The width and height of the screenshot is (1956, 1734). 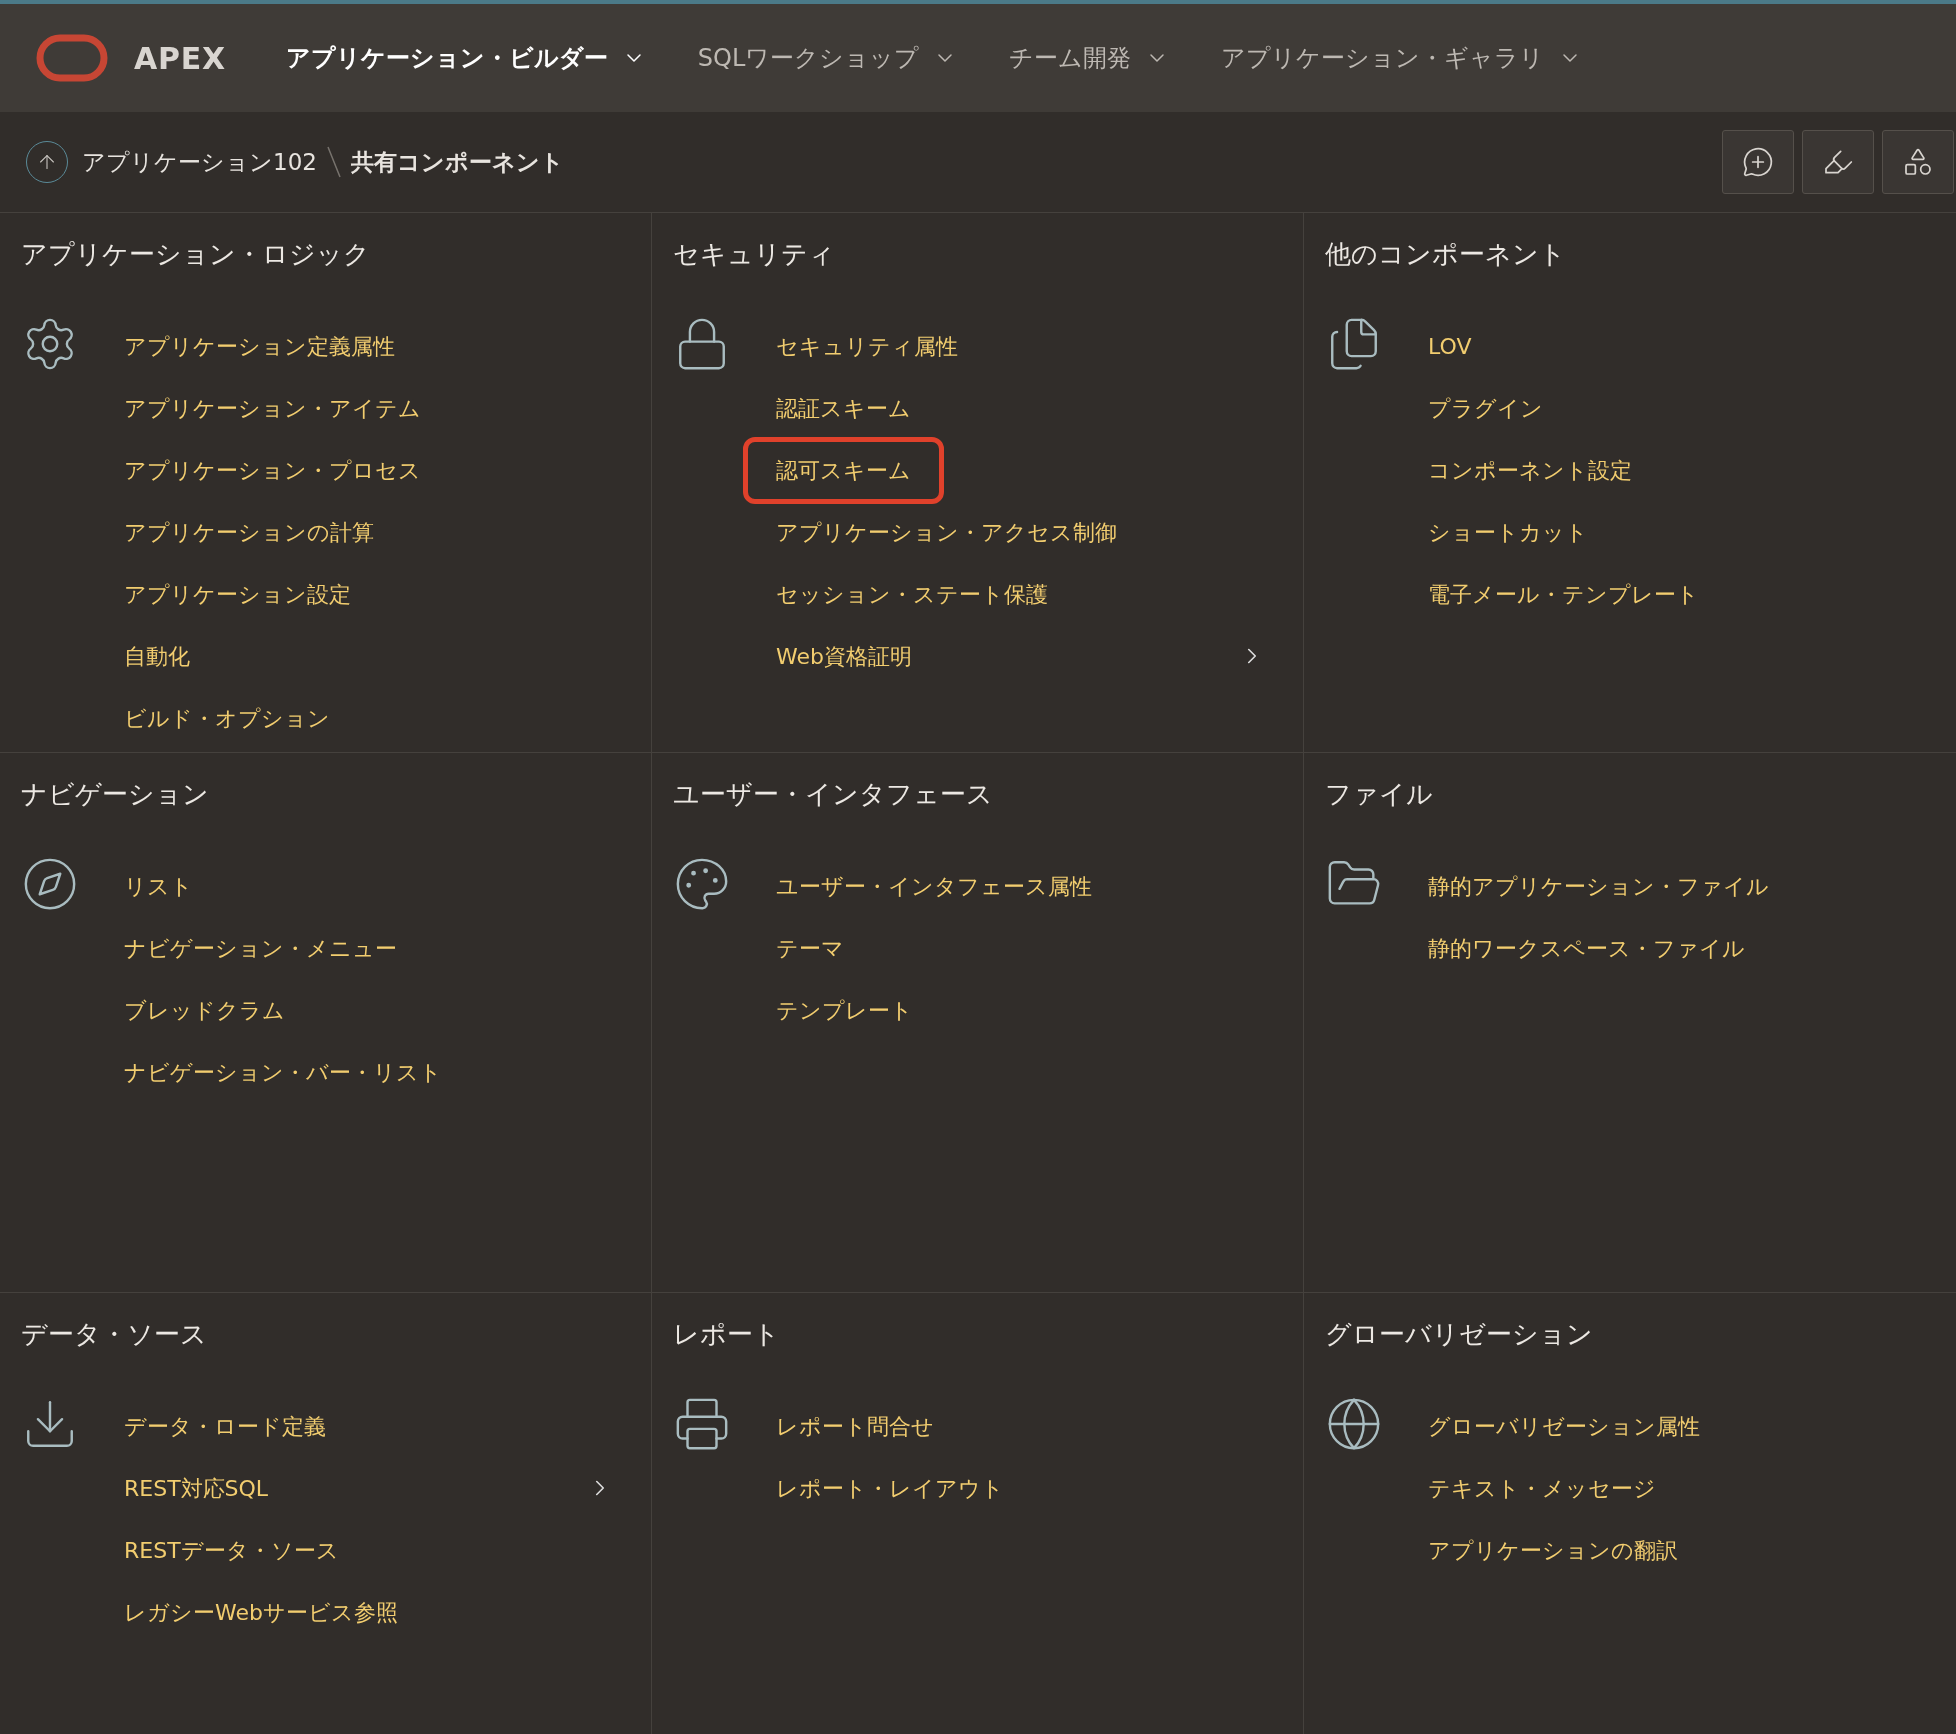 I want to click on section-heading: ナビゲーション, so click(x=115, y=794).